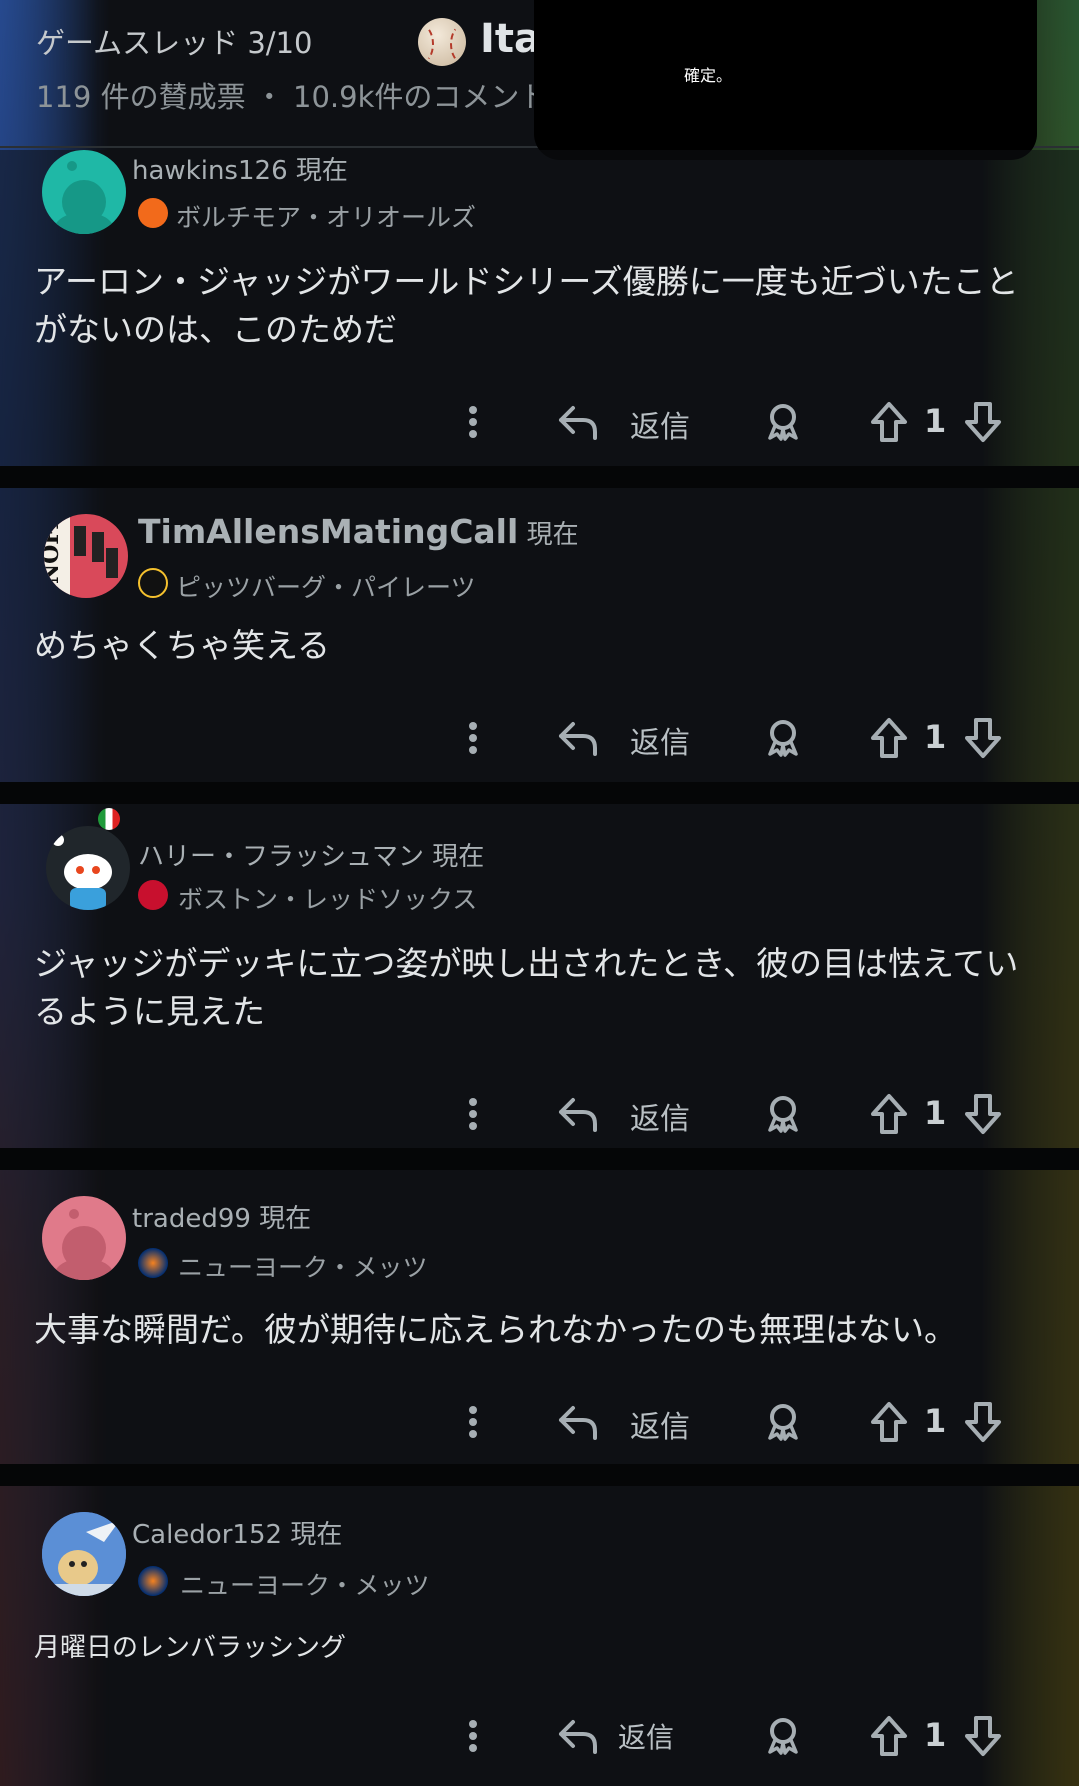  Describe the element at coordinates (54, 549) in the screenshot. I see `svg-text: NOFX` at that location.